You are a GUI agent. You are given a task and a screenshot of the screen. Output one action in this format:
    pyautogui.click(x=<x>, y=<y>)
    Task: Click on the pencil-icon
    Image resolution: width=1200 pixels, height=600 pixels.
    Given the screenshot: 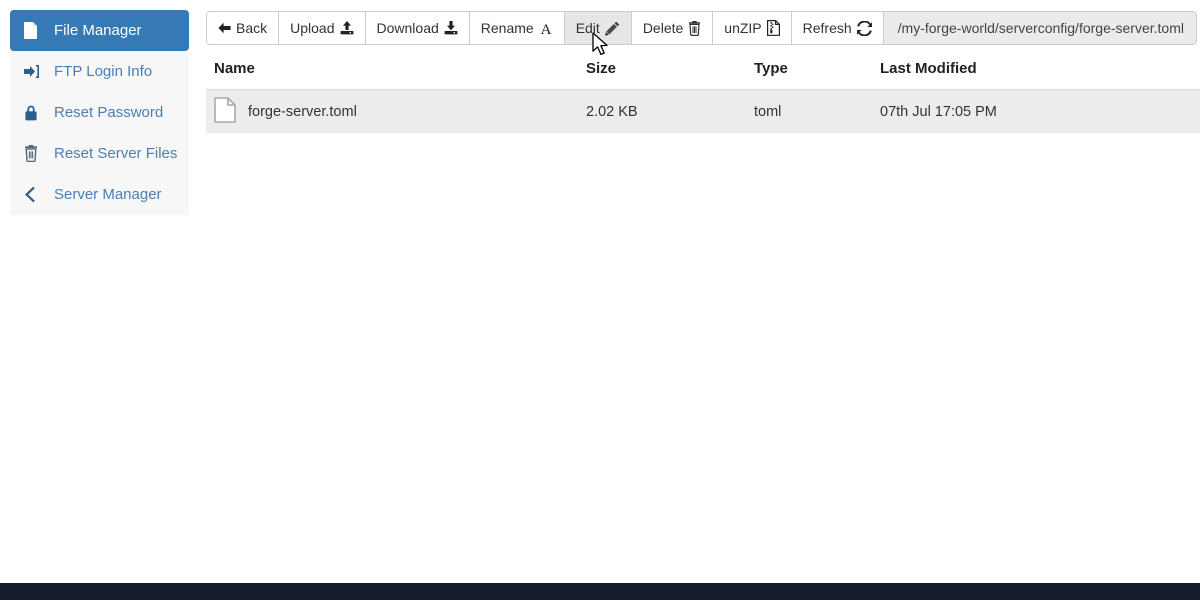 What is the action you would take?
    pyautogui.click(x=612, y=28)
    